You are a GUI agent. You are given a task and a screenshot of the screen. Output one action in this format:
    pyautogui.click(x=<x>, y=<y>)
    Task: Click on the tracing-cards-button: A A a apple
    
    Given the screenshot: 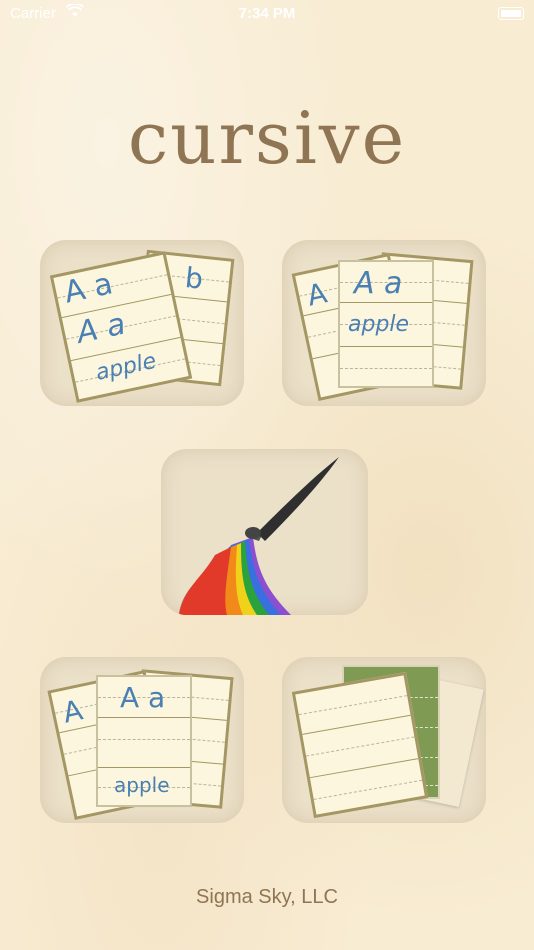 What is the action you would take?
    pyautogui.click(x=142, y=740)
    